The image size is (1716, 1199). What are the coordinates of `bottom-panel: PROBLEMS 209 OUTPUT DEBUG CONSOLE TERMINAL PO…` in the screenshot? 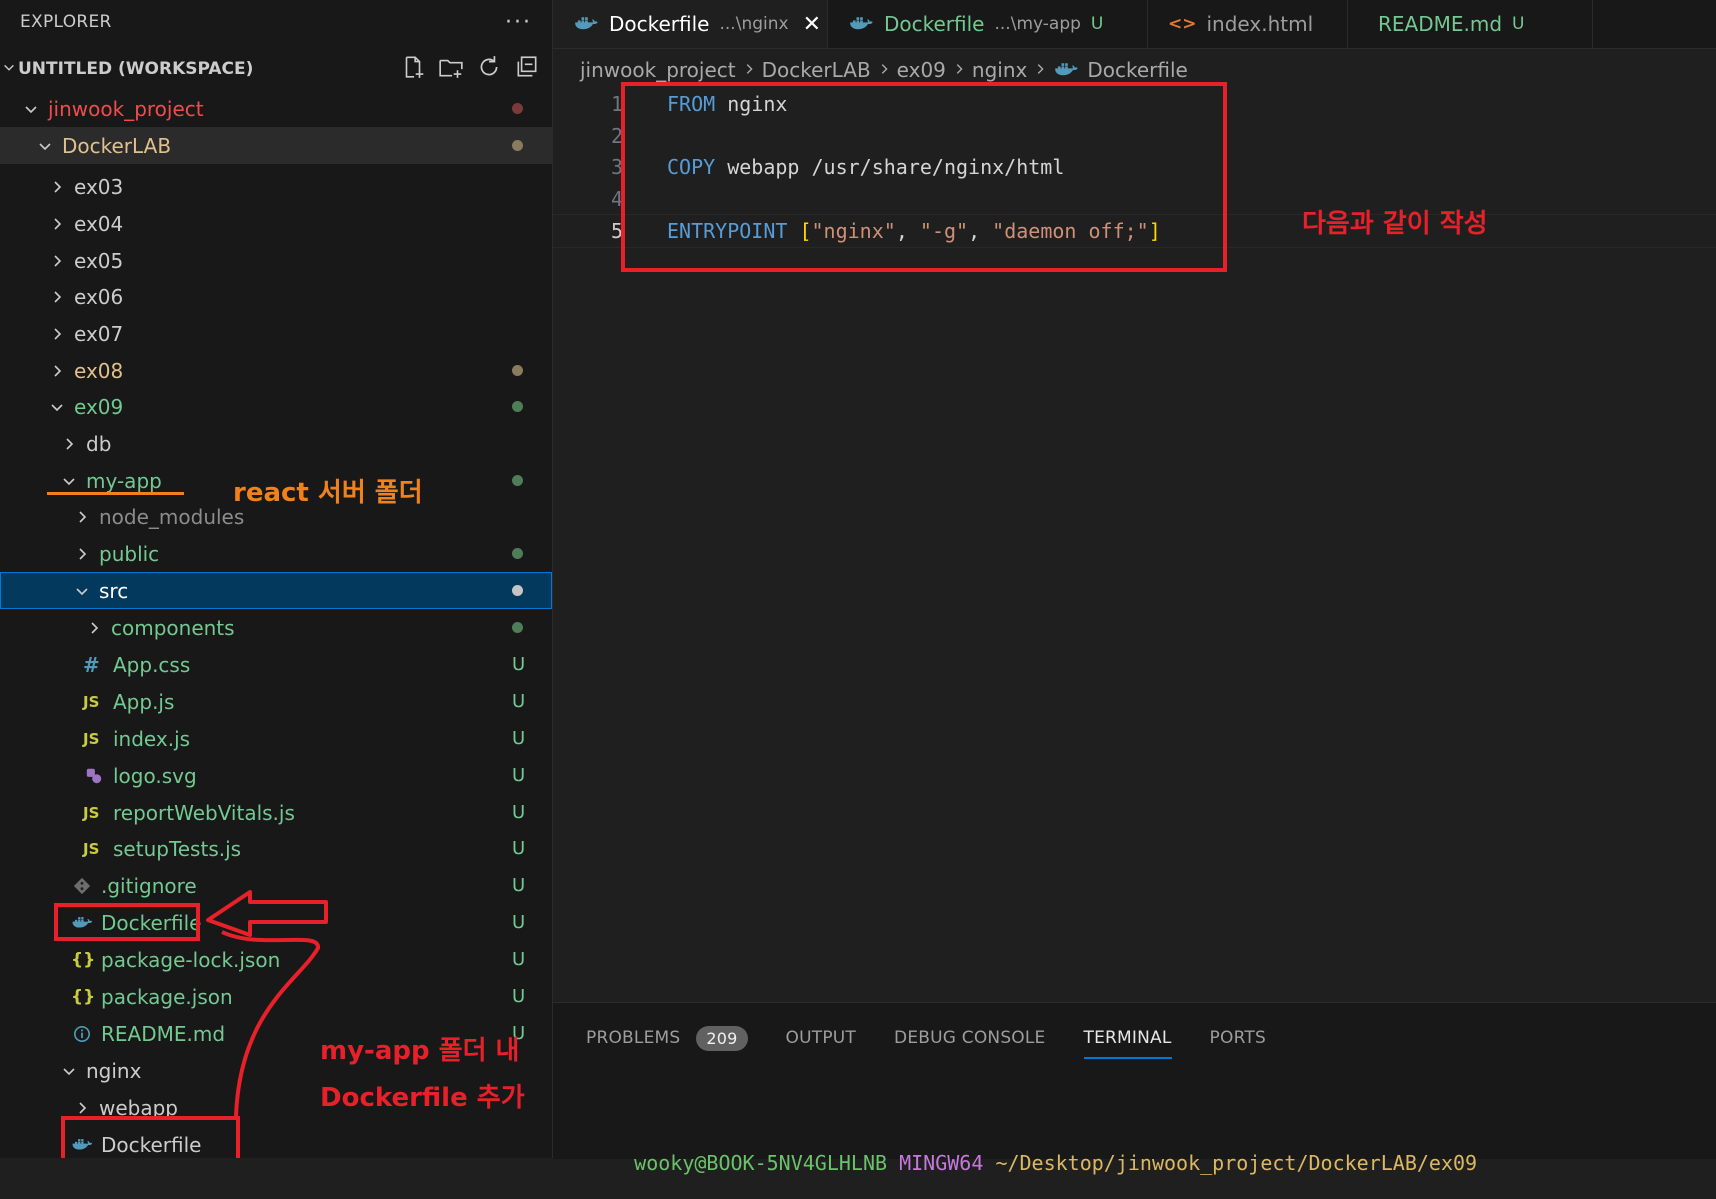 It's located at (1134, 1088).